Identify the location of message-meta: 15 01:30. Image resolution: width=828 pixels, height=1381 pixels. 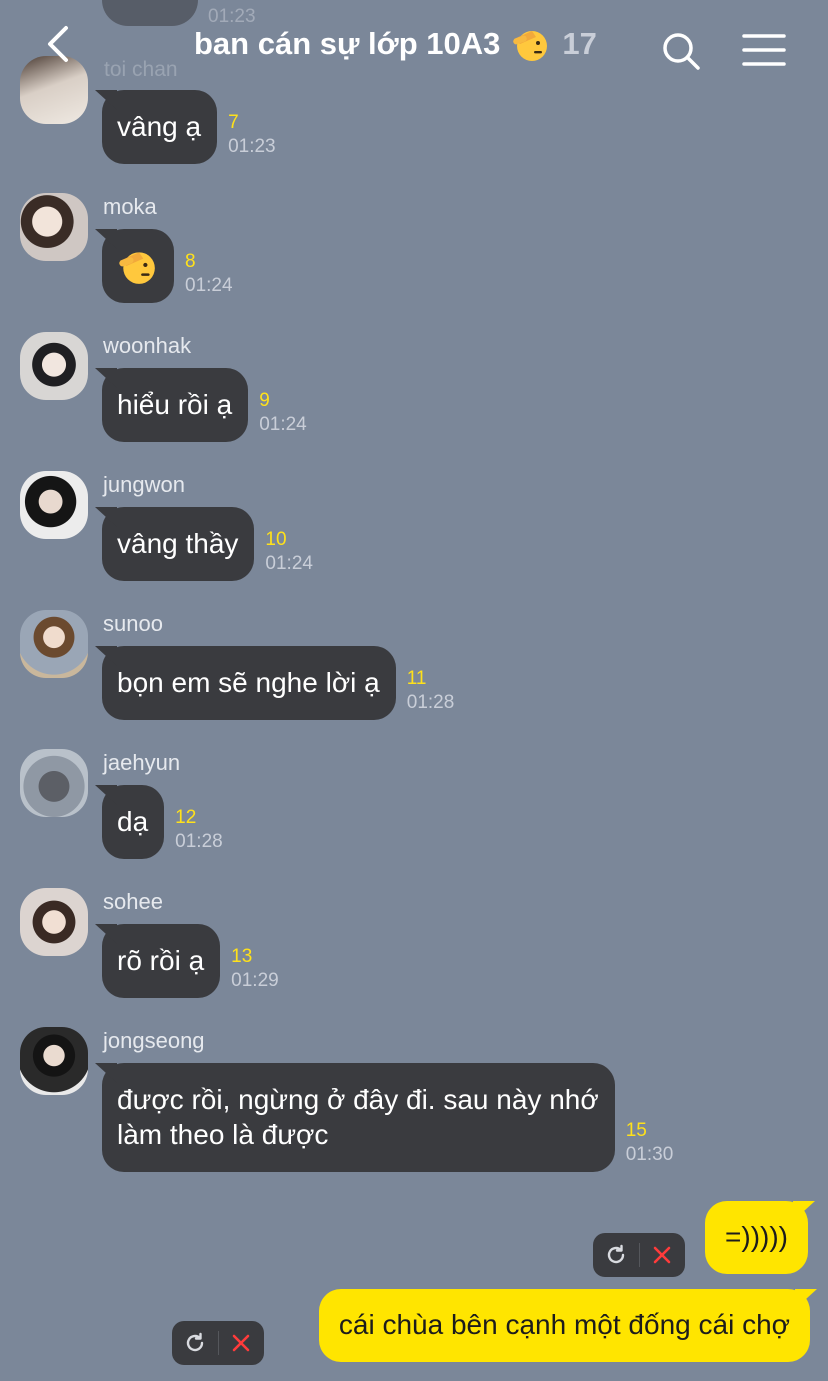
(650, 1143).